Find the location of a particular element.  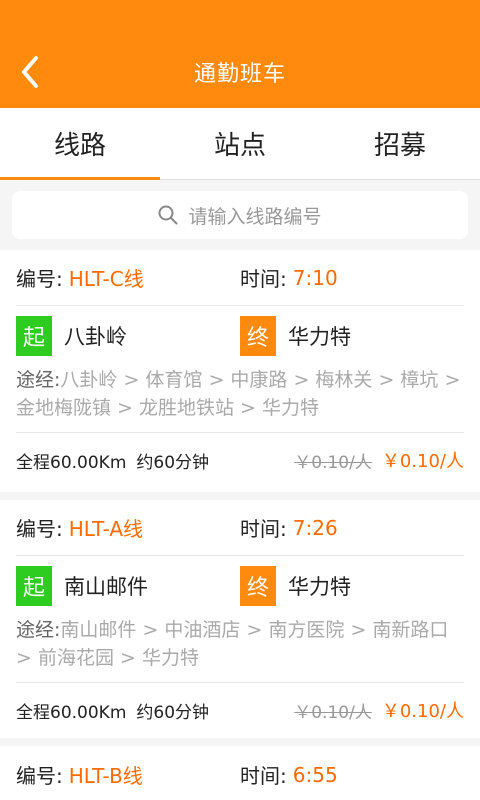

route-number: HLT-B线 is located at coordinates (105, 776).